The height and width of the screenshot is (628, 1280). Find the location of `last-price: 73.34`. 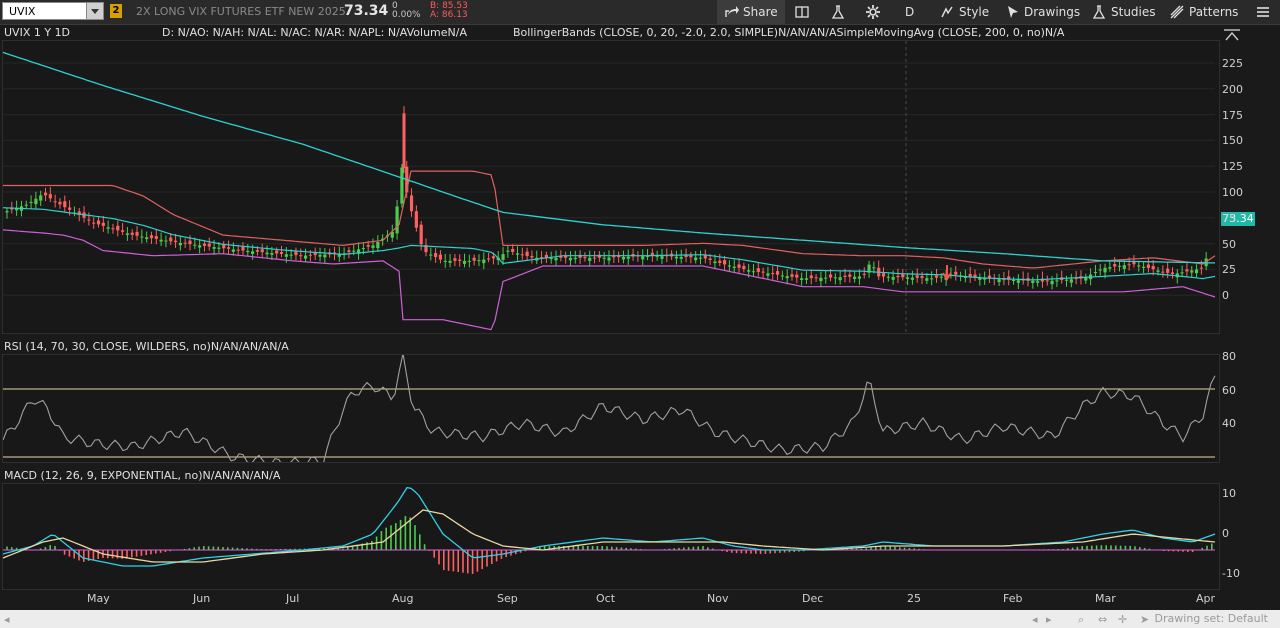

last-price: 73.34 is located at coordinates (366, 11).